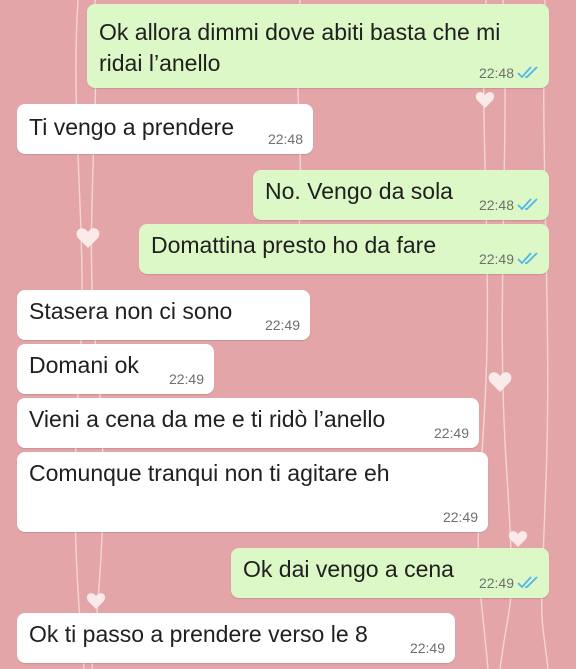  I want to click on message-bubble-incoming: Domani ok 22:49, so click(115, 369).